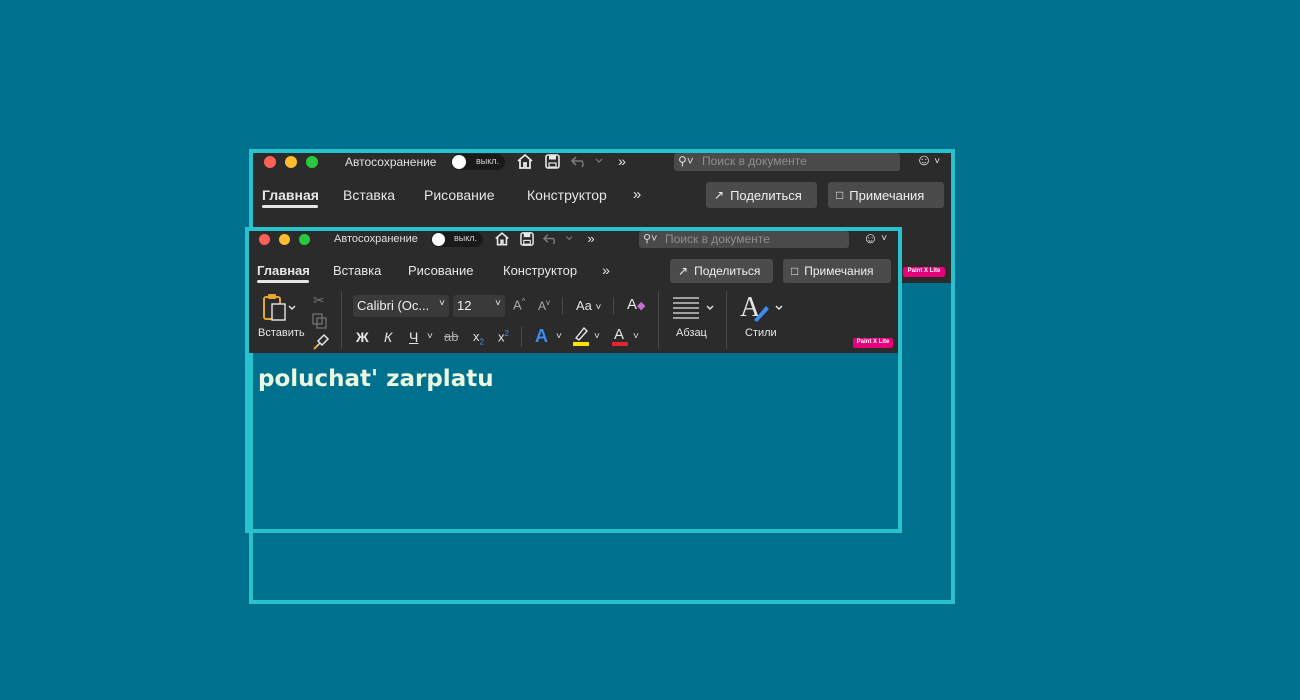 Image resolution: width=1300 pixels, height=700 pixels. Describe the element at coordinates (478, 338) in the screenshot. I see `subscript-button: x2` at that location.